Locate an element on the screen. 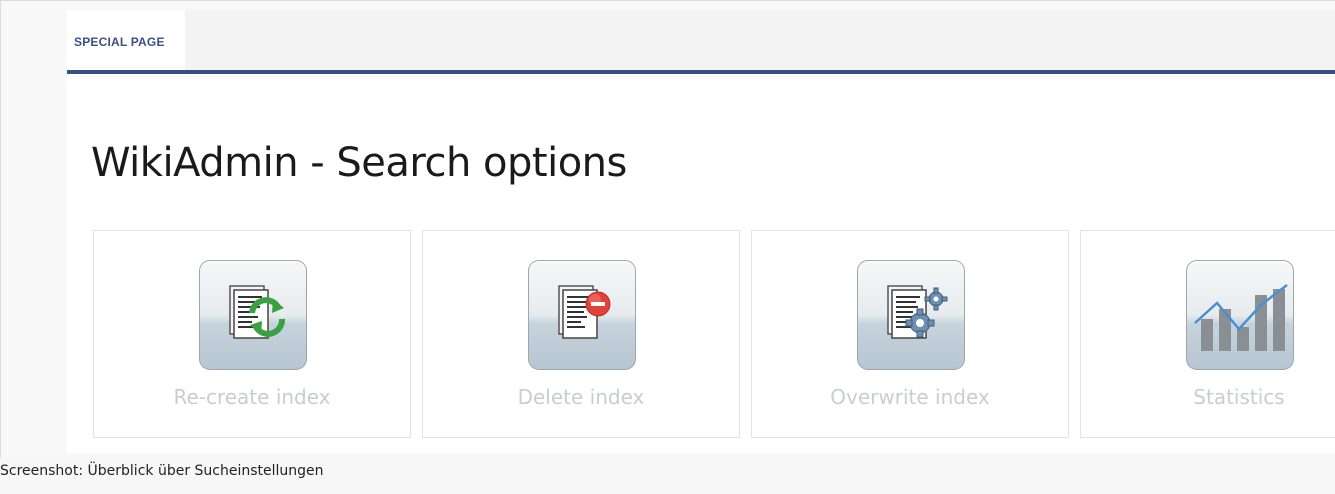 Image resolution: width=1335 pixels, height=494 pixels. statistics-label: Statistics is located at coordinates (1239, 397).